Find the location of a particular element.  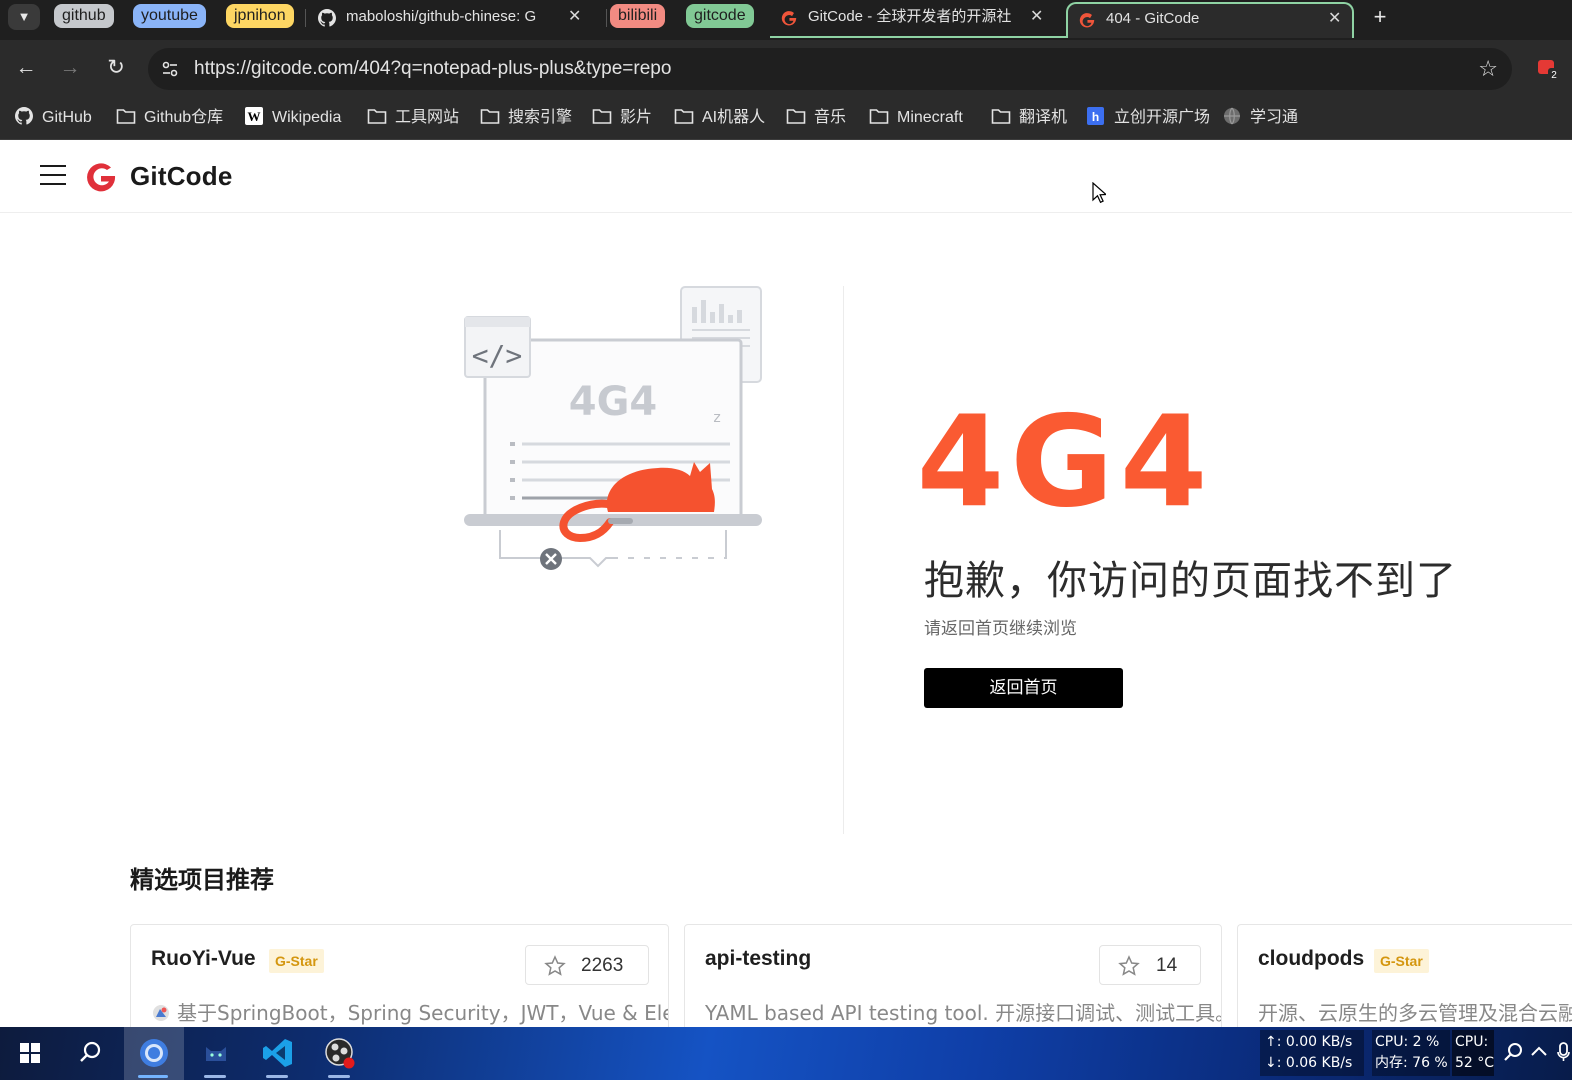

windows-start-icon is located at coordinates (30, 1053).